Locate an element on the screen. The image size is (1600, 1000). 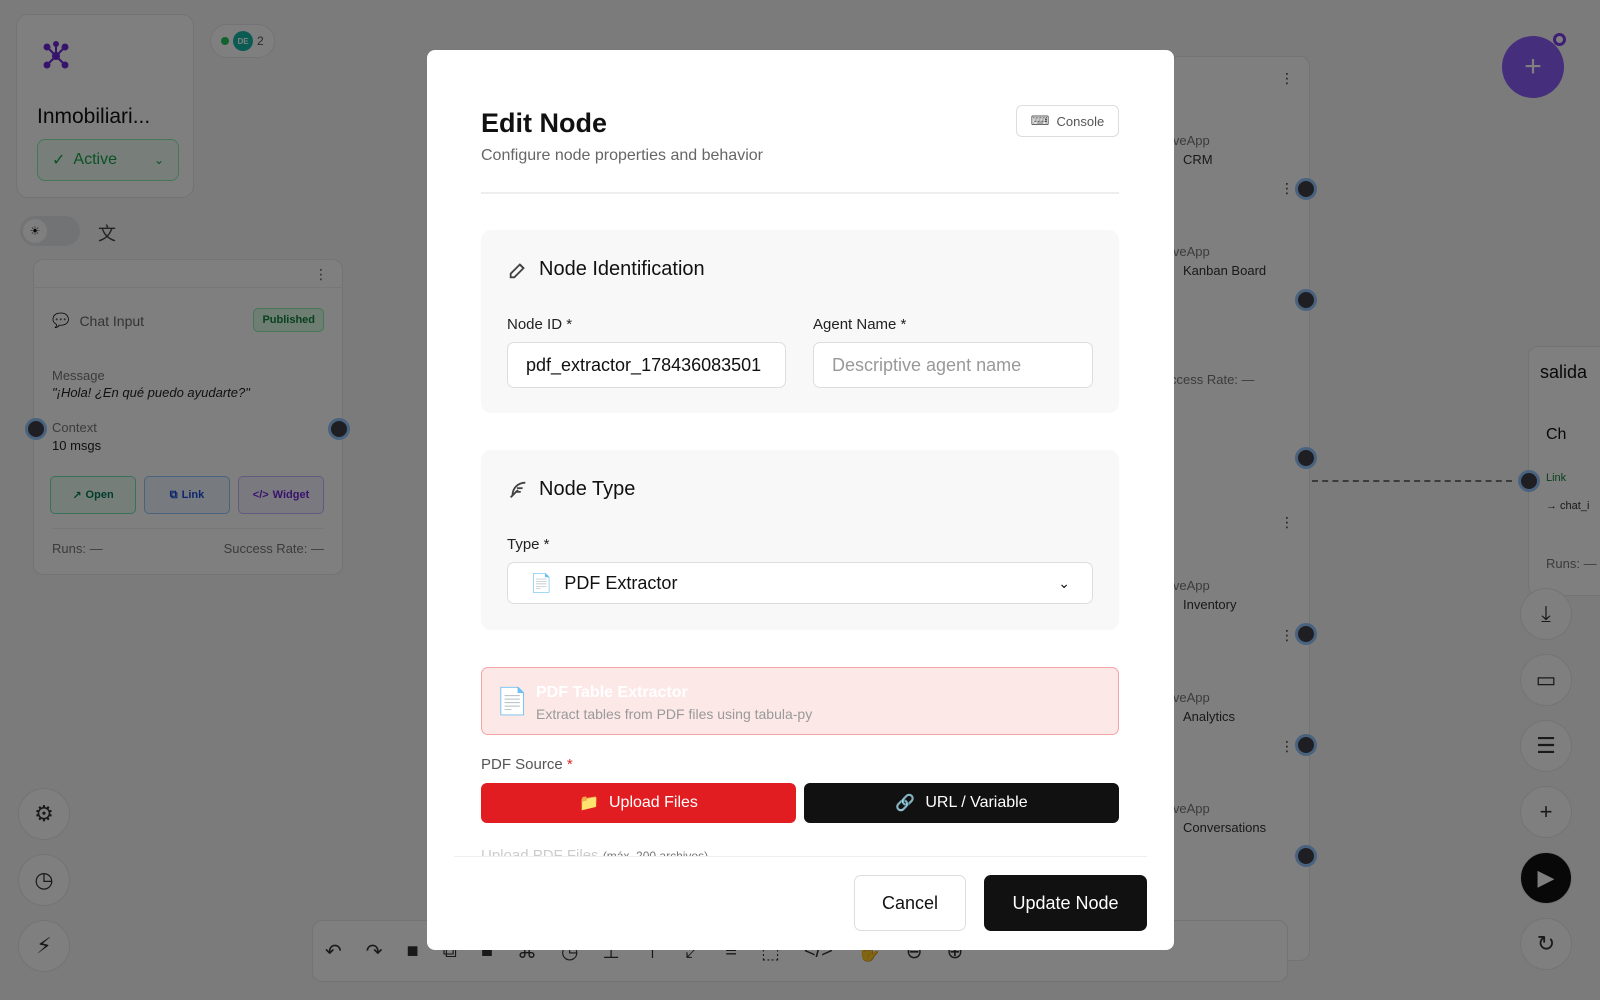
upload-files-button: 📁 Upload Files is located at coordinates (638, 803).